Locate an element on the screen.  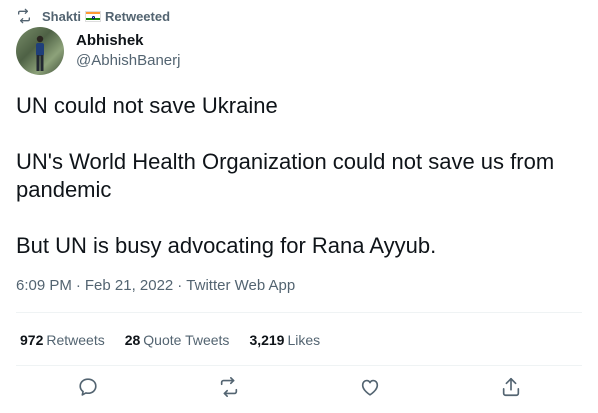
tweet-meta: 6:09 PM · Feb 21, 2022 · Twitter Web App is located at coordinates (155, 286).